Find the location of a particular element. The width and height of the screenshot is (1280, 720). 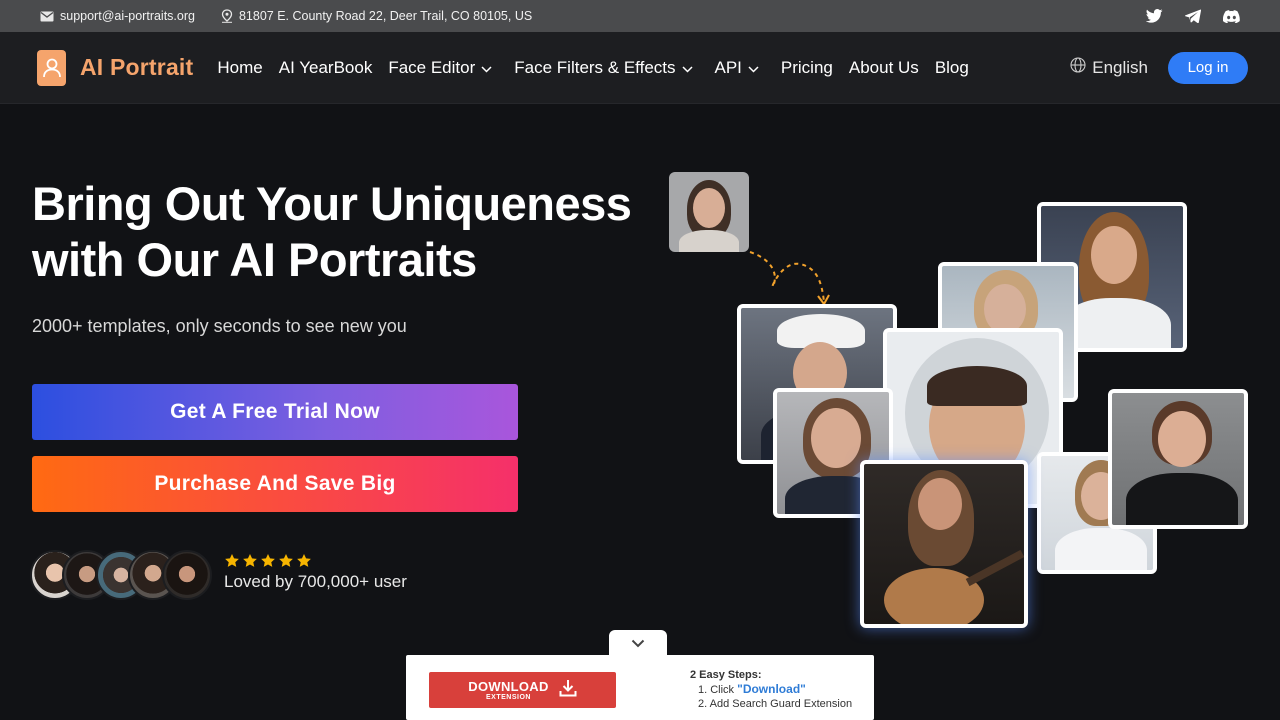

extension-label: EXTENSION is located at coordinates (508, 697).